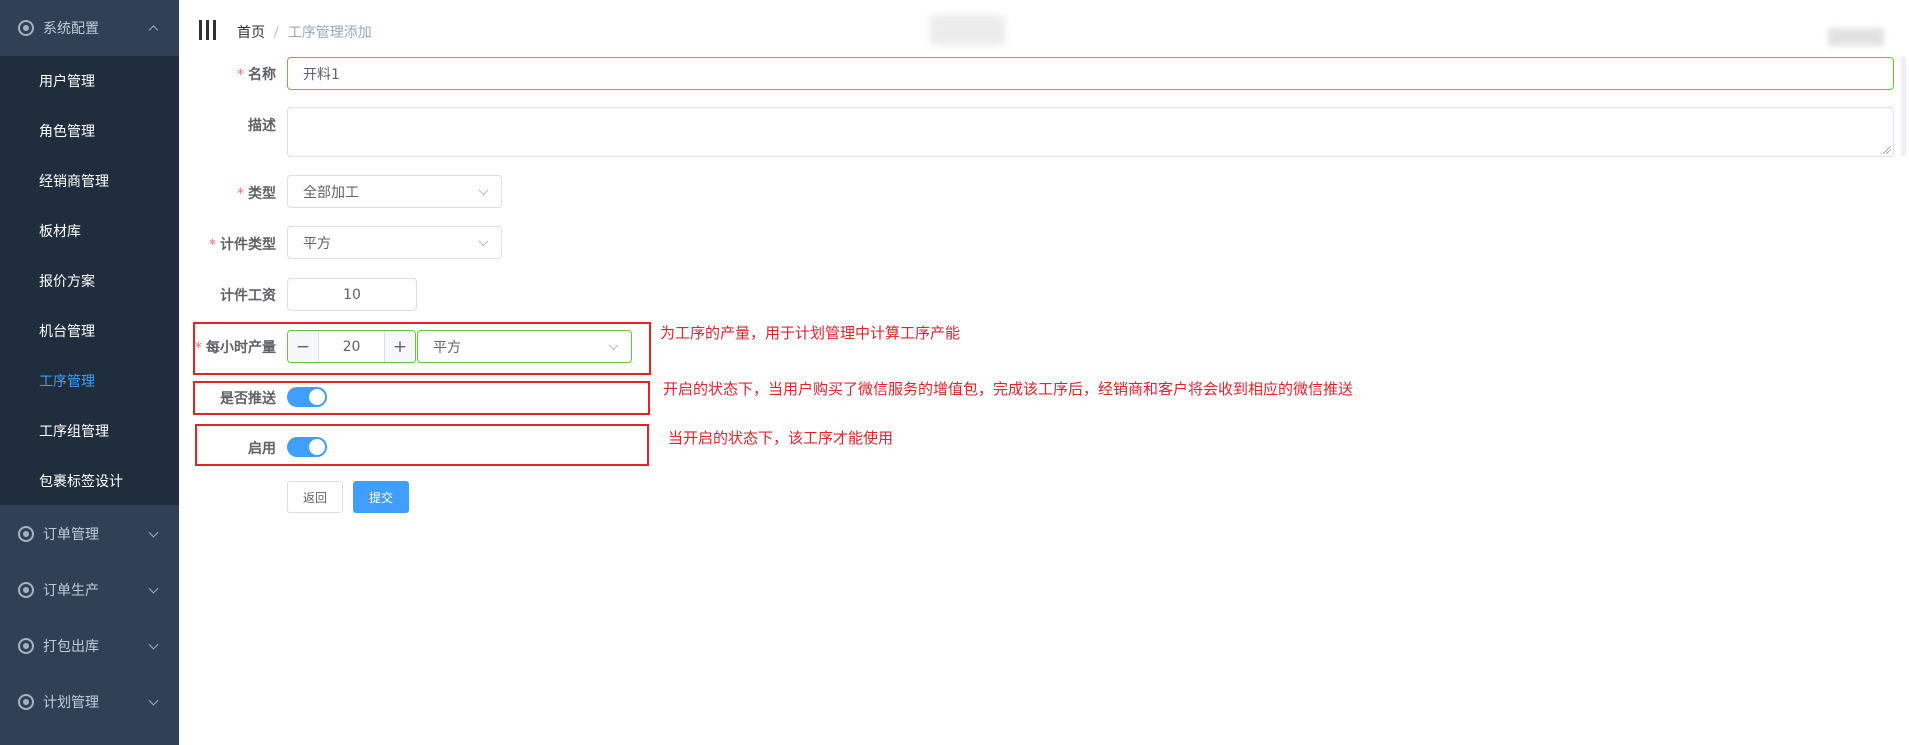 The width and height of the screenshot is (1909, 745). What do you see at coordinates (1903, 106) in the screenshot?
I see `scrollbar-thumb` at bounding box center [1903, 106].